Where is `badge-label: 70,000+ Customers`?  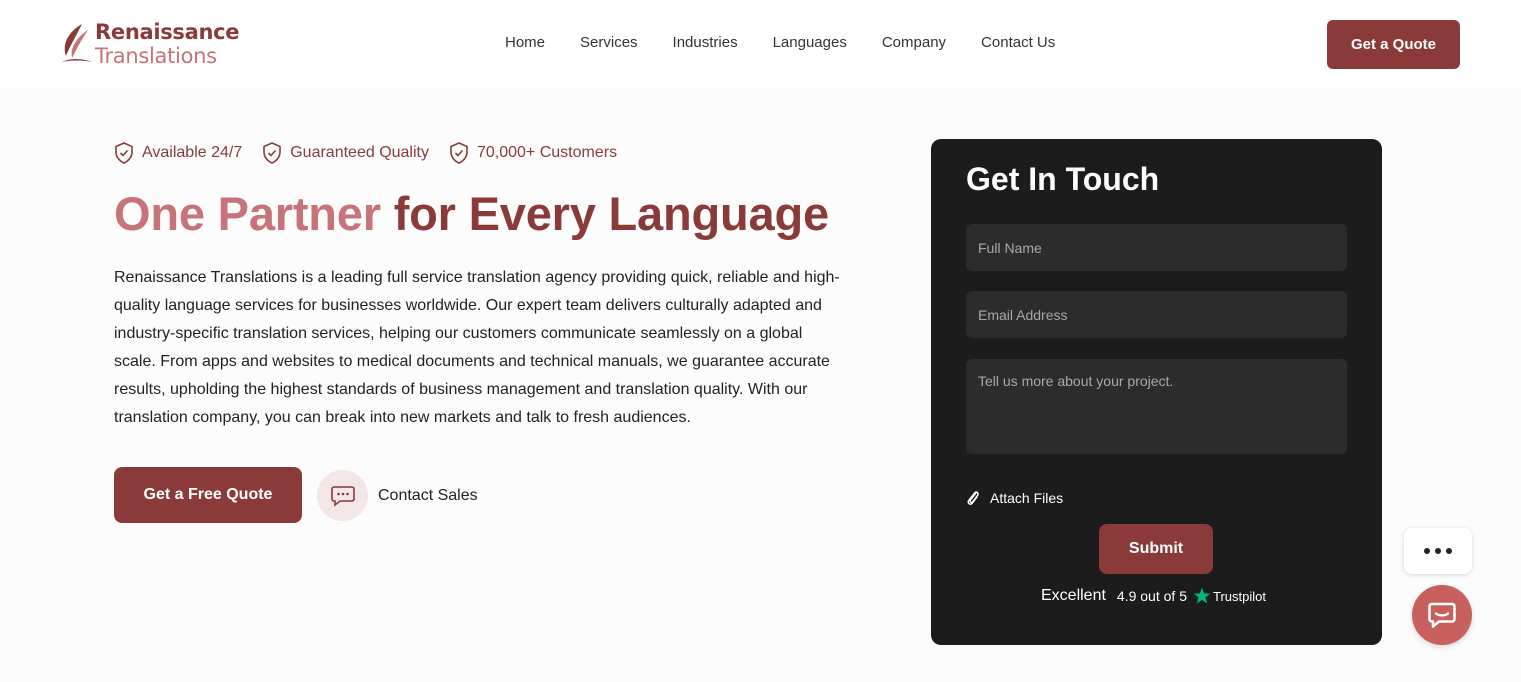 badge-label: 70,000+ Customers is located at coordinates (547, 152).